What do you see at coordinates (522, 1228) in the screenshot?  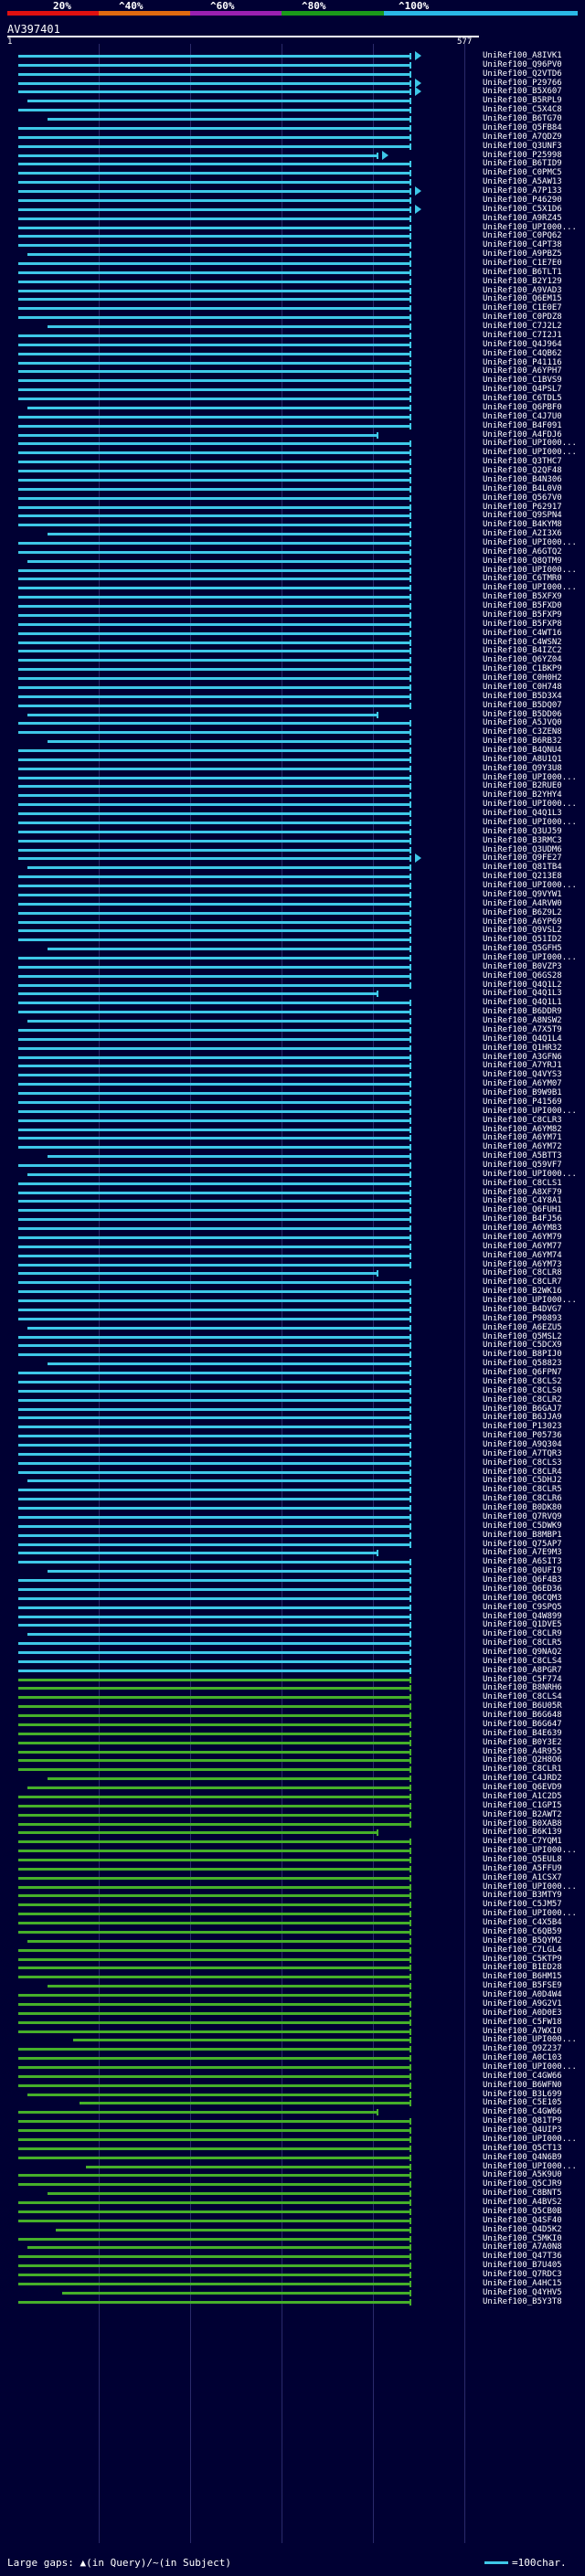 I see `hit-label: UniRef100_A6YM83` at bounding box center [522, 1228].